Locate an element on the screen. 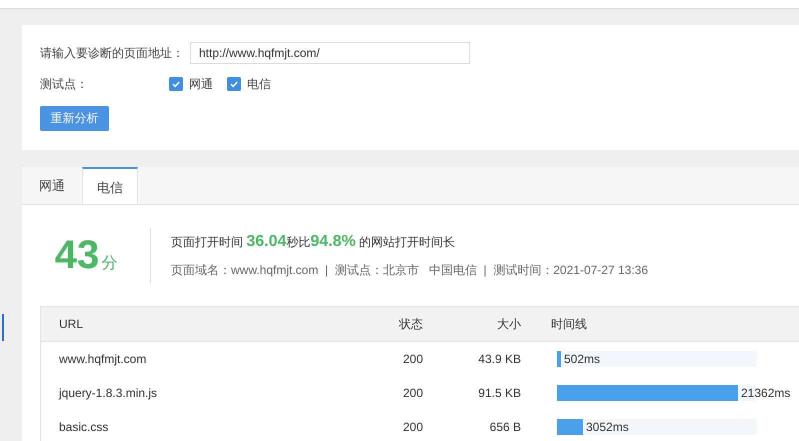  score-unit: 分 is located at coordinates (109, 264).